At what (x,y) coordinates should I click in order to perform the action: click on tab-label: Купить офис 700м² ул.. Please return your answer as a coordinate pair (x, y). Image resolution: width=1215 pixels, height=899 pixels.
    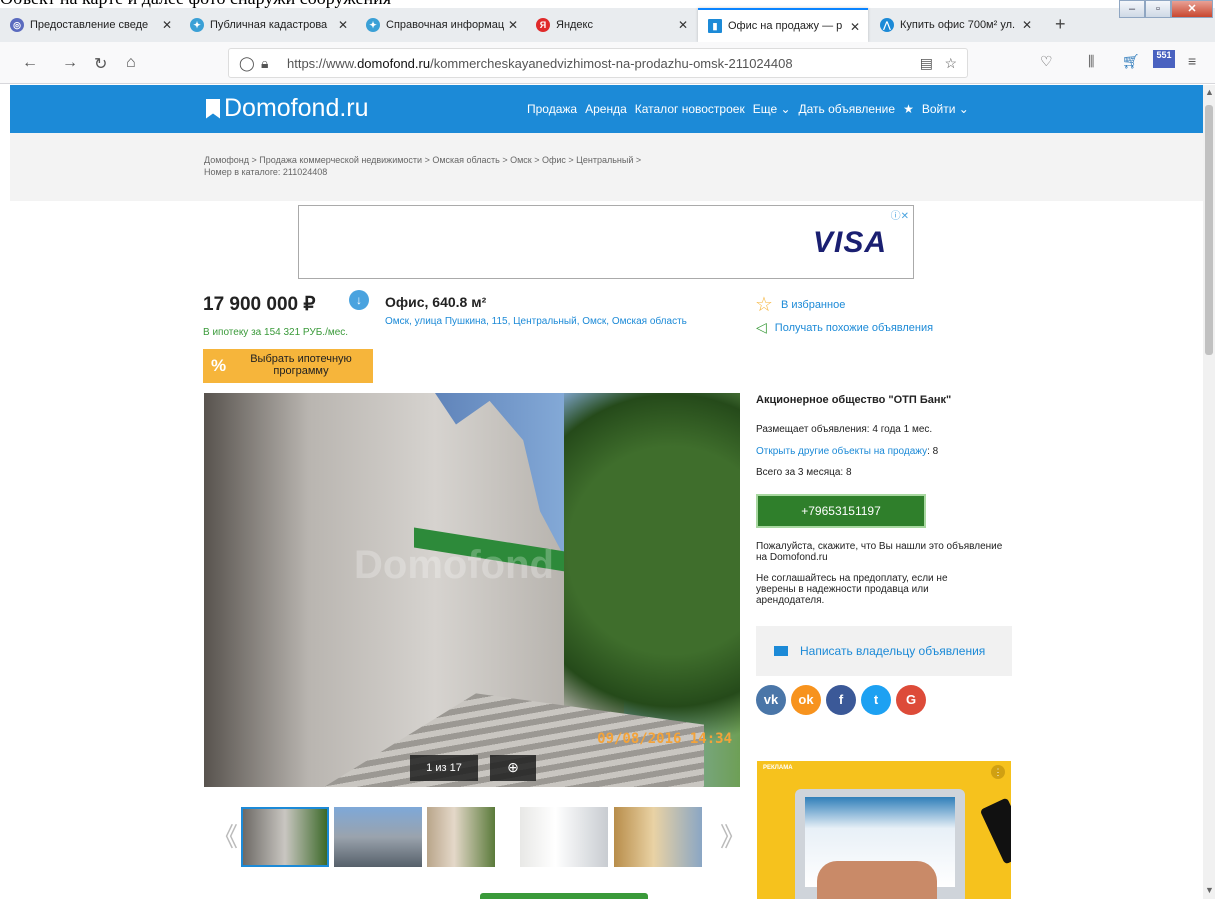
    Looking at the image, I should click on (958, 25).